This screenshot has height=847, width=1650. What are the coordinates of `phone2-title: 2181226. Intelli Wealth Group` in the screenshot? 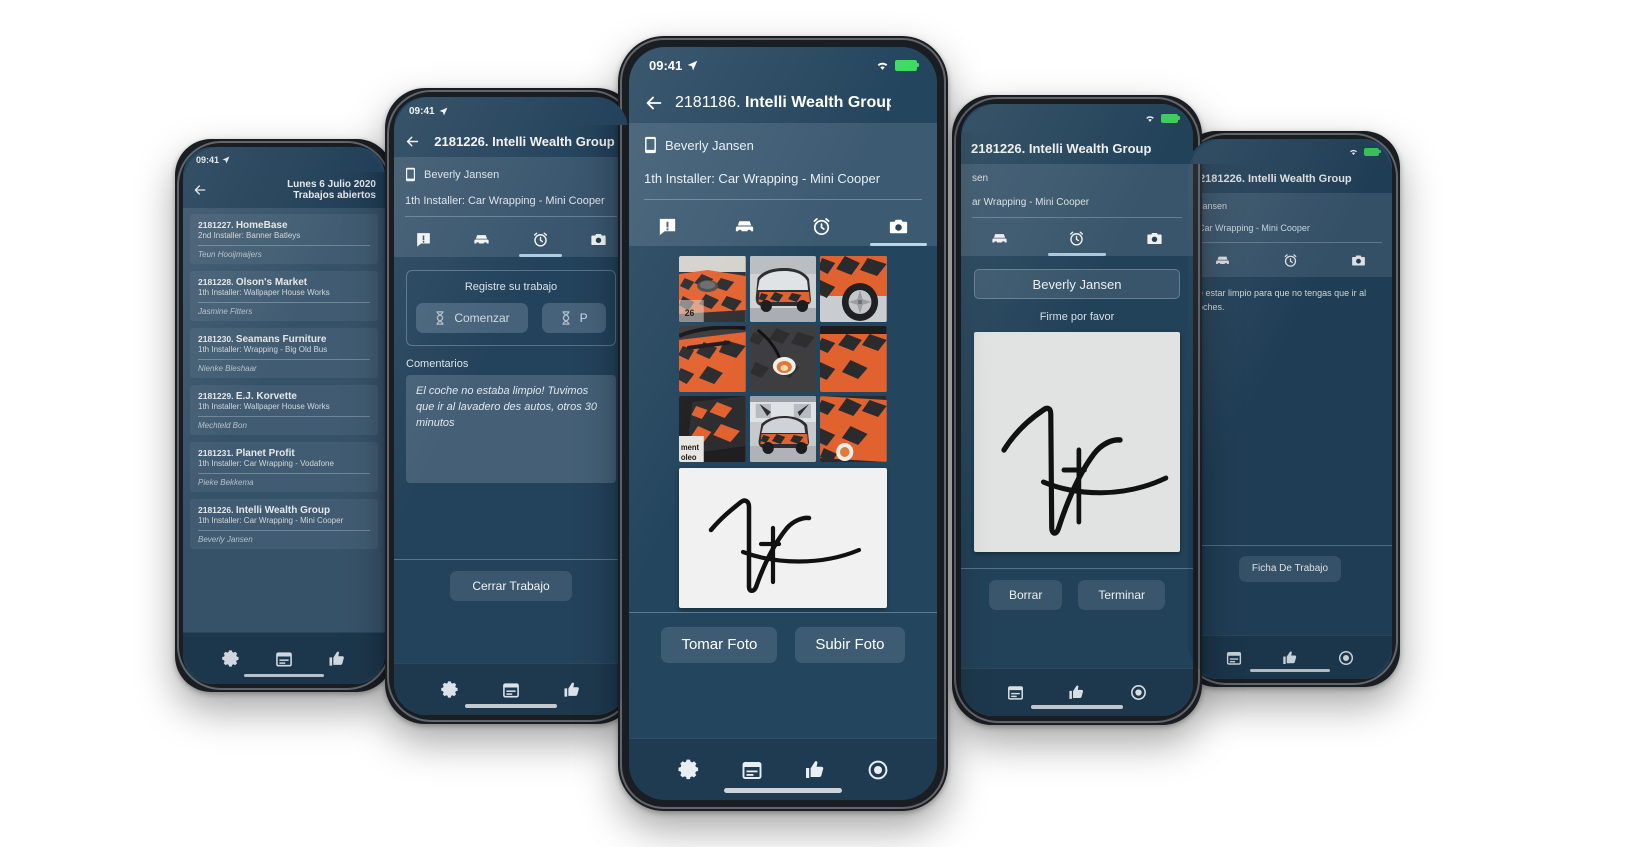 It's located at (524, 141).